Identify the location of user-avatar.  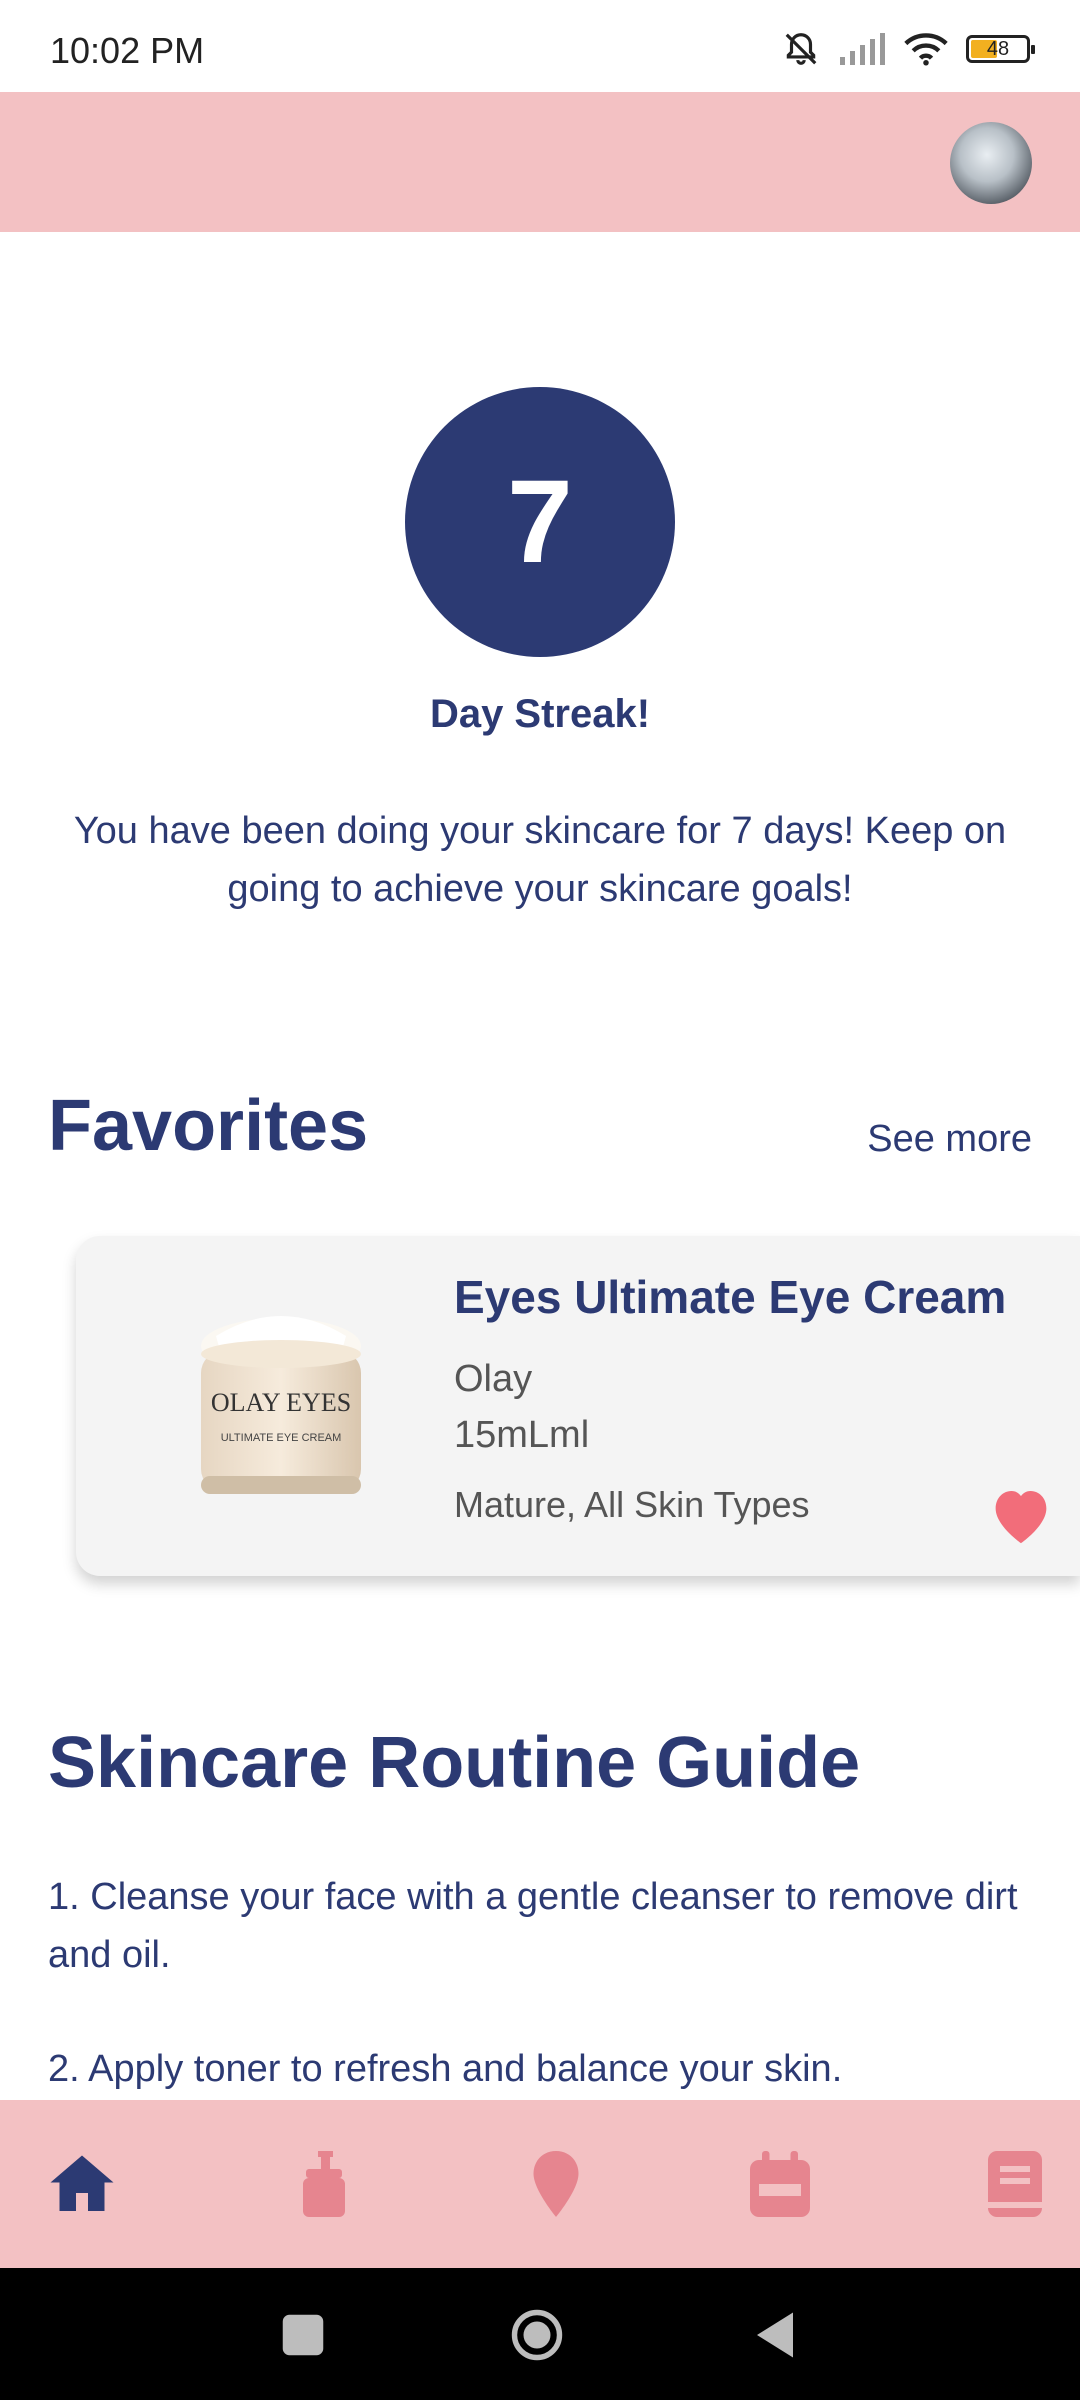
(991, 163).